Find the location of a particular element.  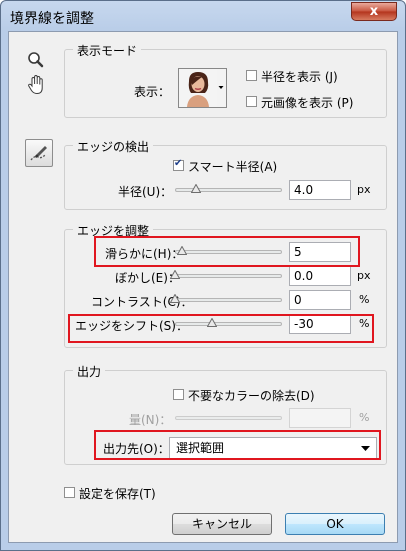

amount-slider is located at coordinates (228, 418).